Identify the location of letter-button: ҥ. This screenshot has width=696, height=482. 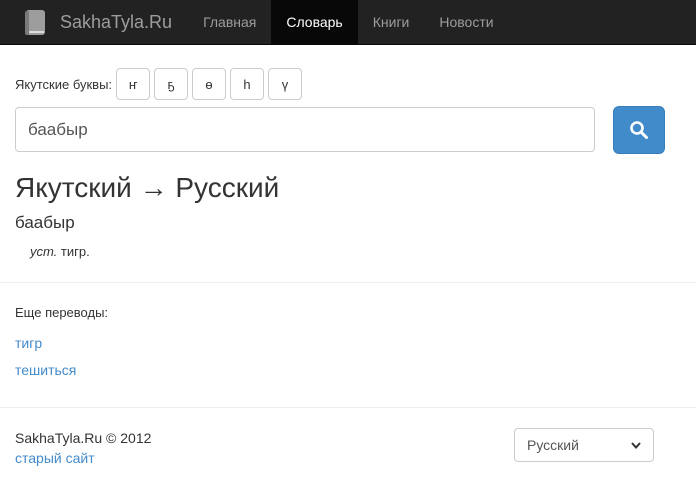
(133, 84).